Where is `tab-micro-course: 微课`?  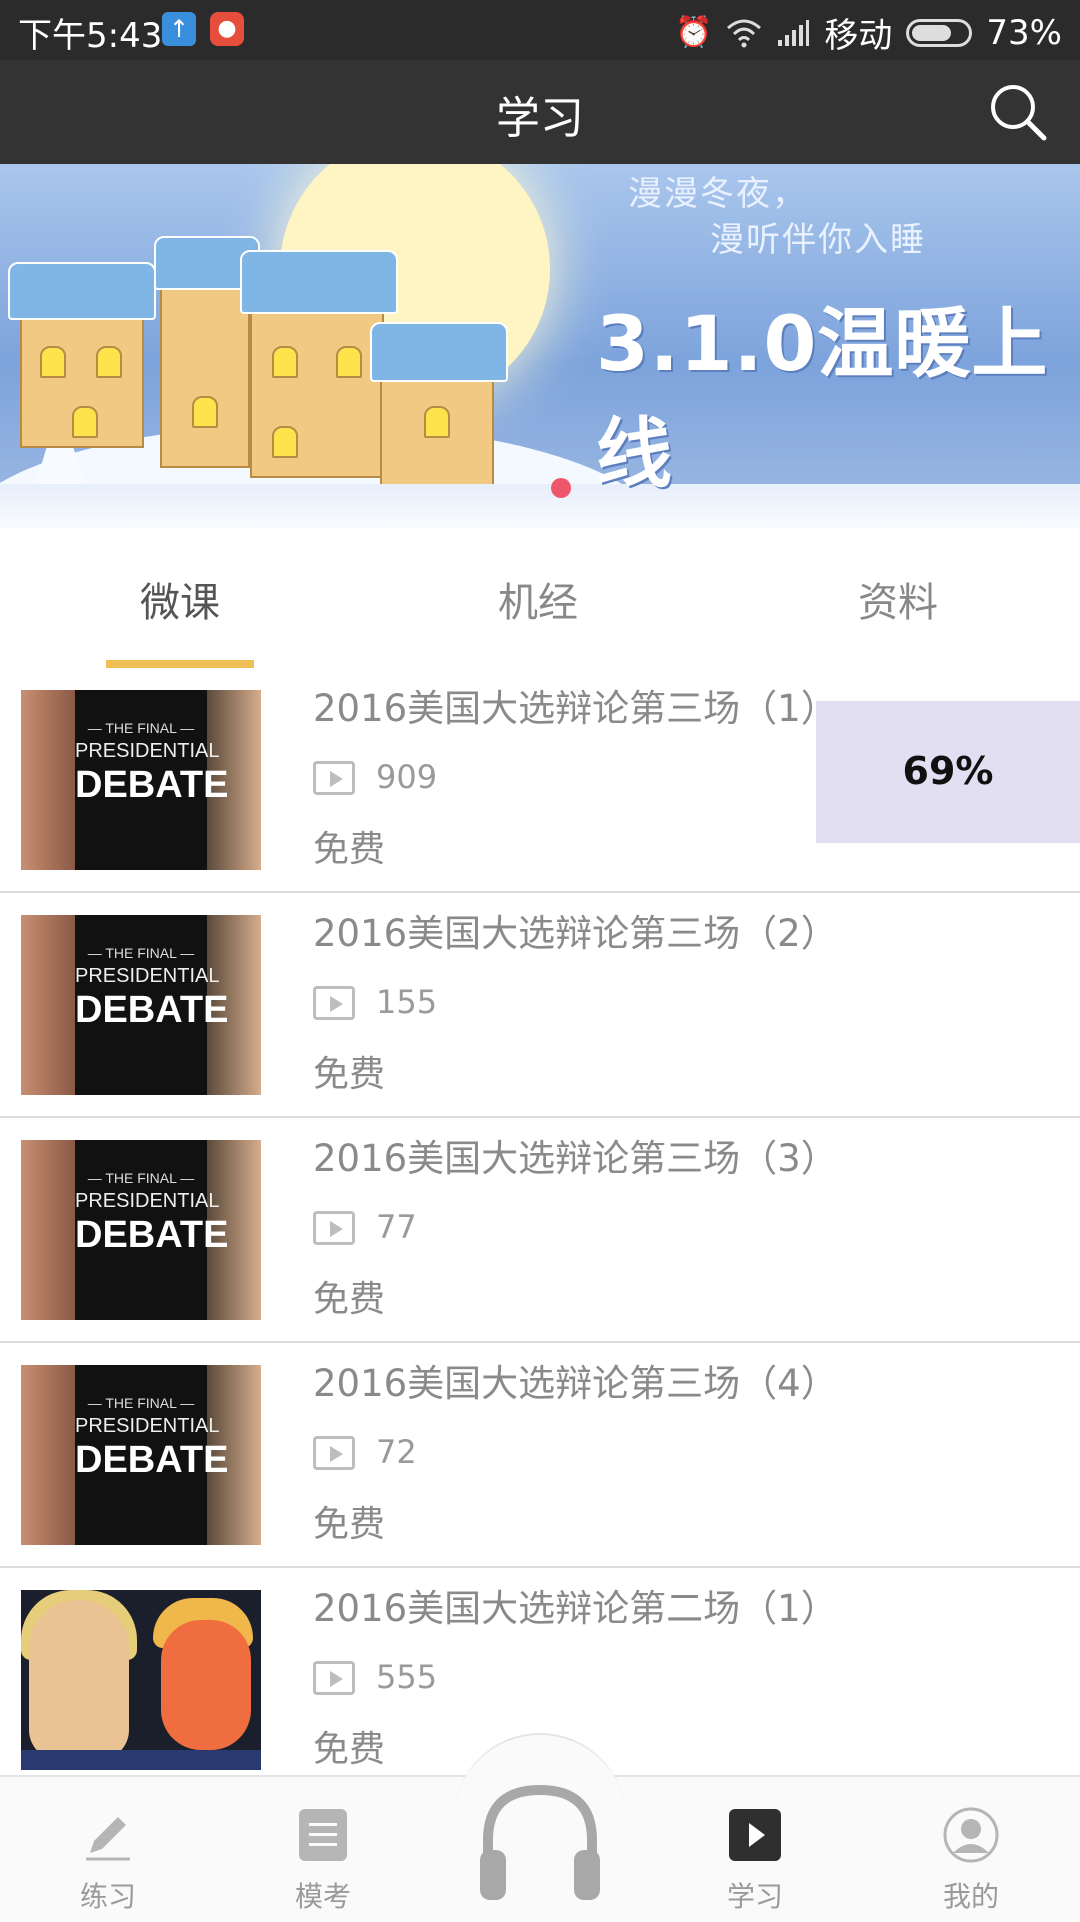 tab-micro-course: 微课 is located at coordinates (180, 599).